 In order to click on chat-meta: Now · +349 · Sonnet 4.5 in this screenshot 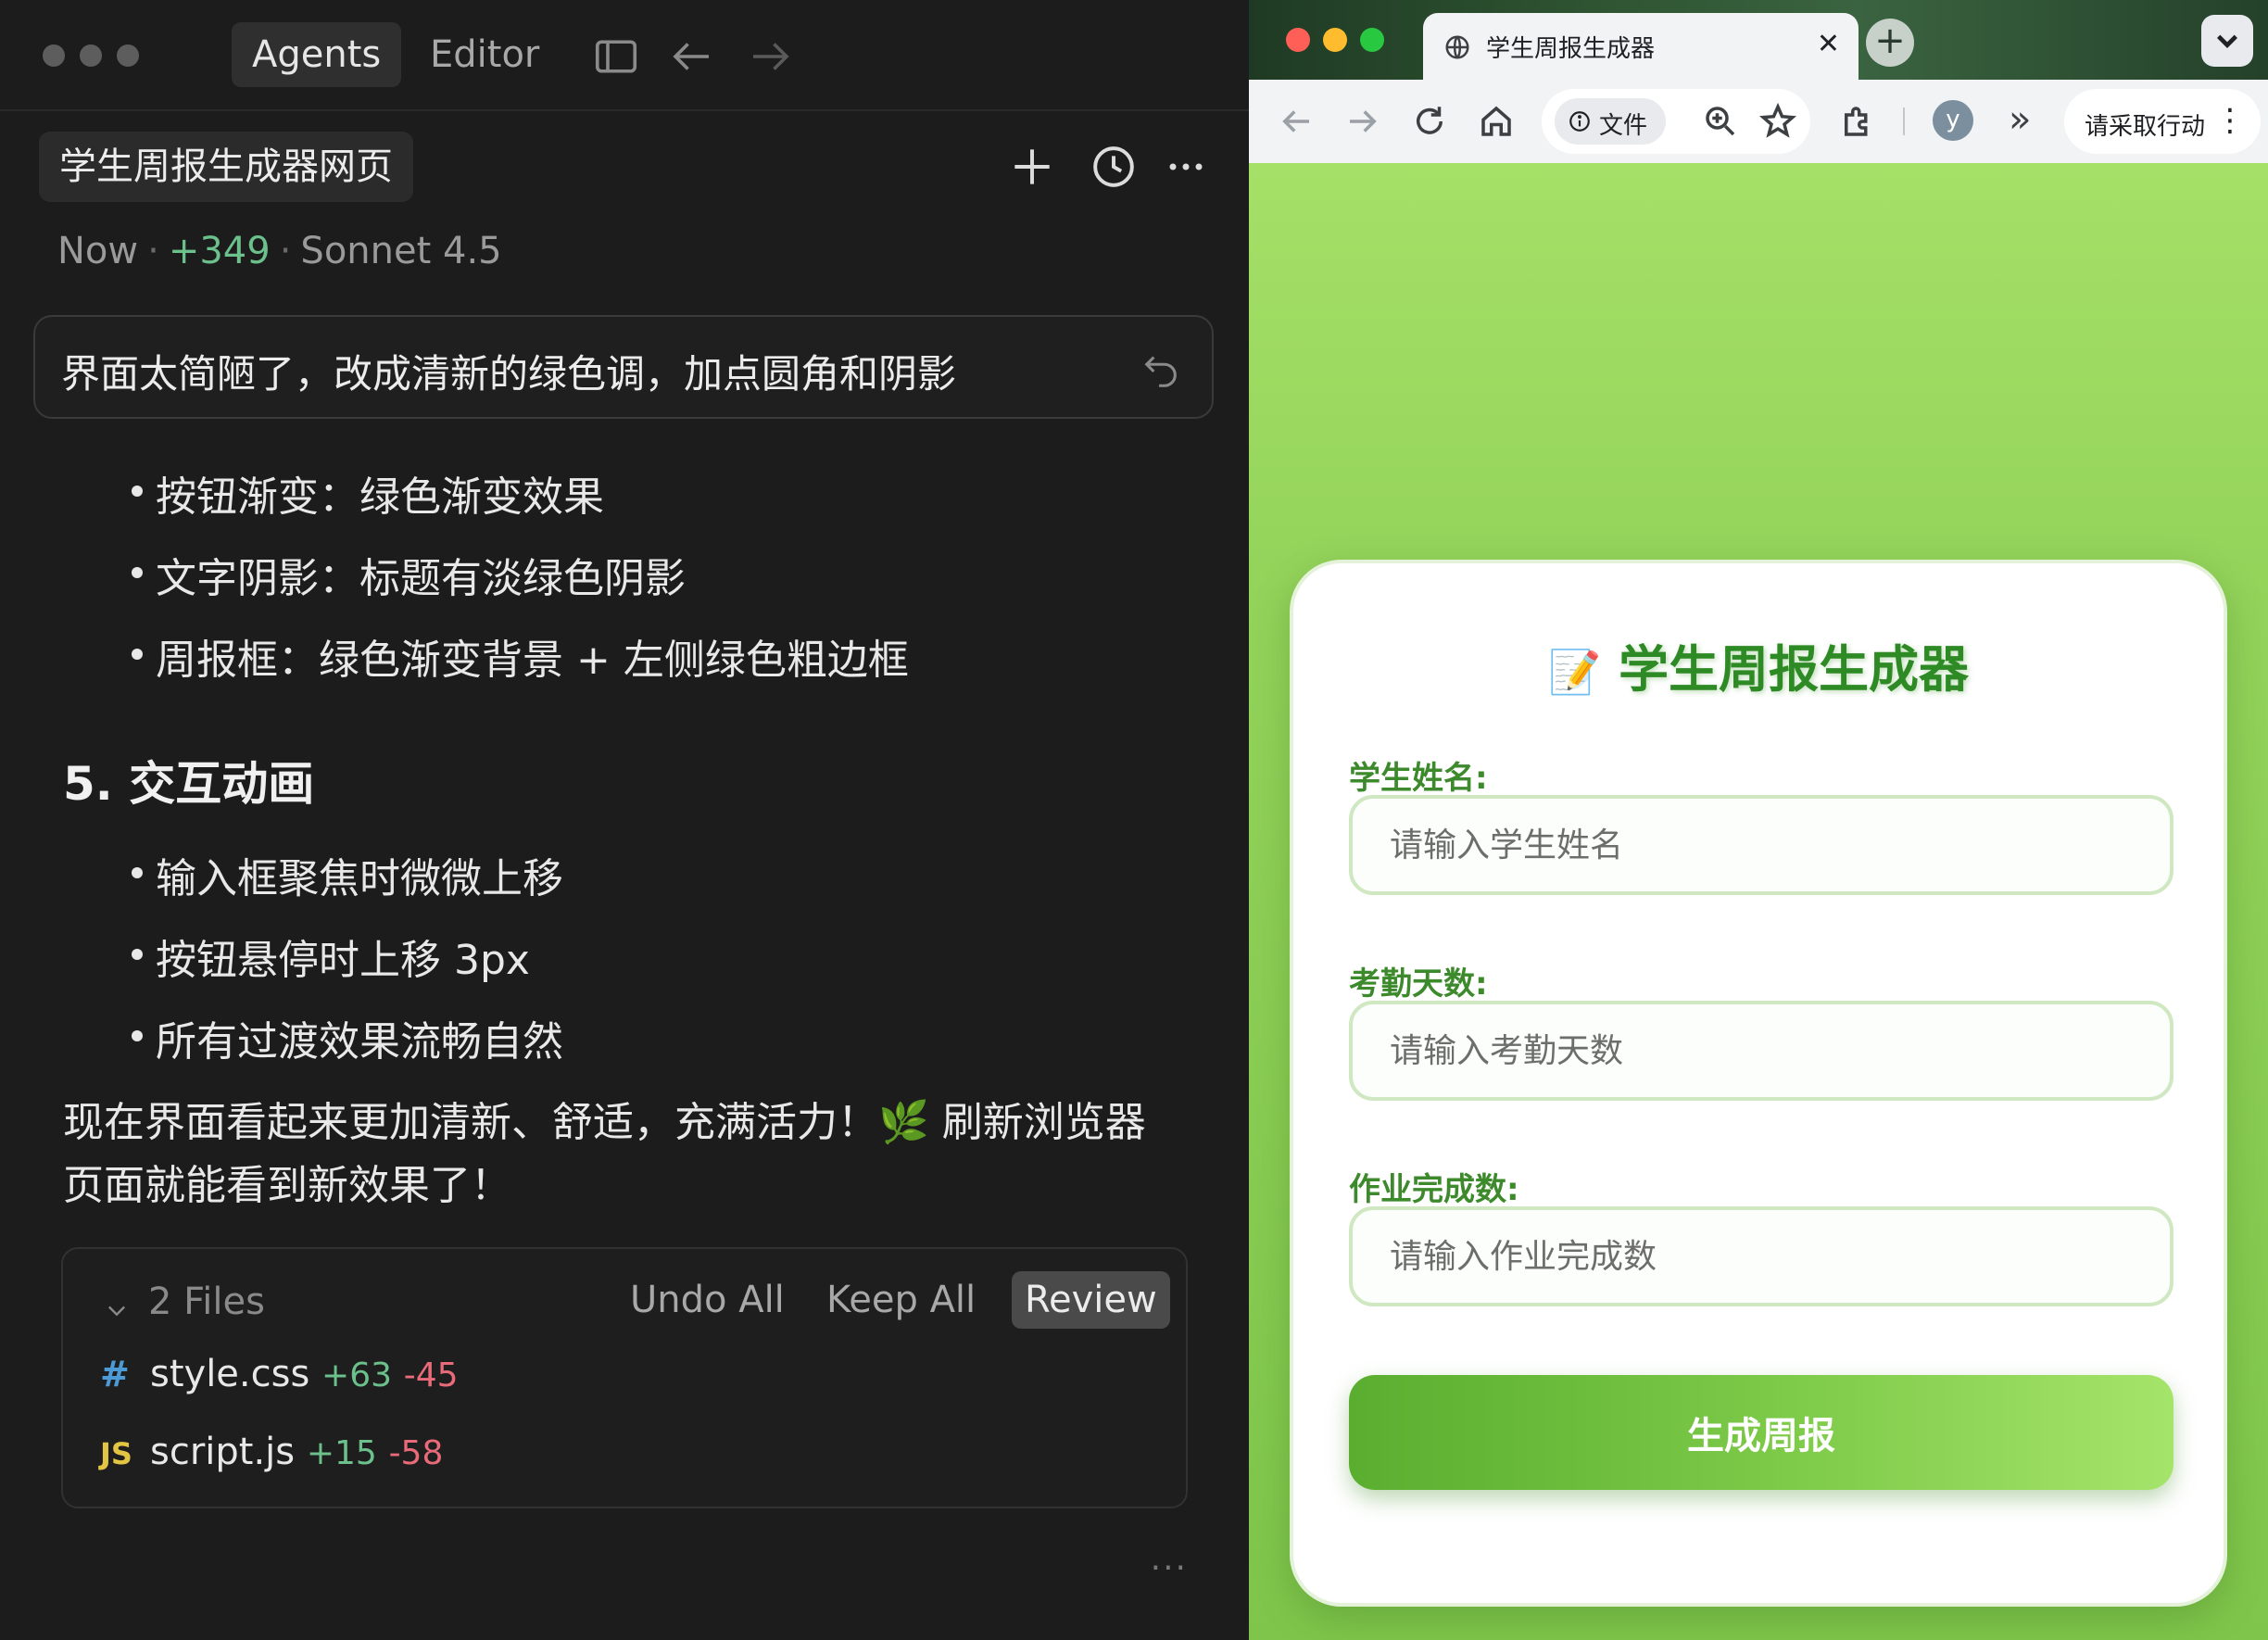, I will do `click(279, 251)`.